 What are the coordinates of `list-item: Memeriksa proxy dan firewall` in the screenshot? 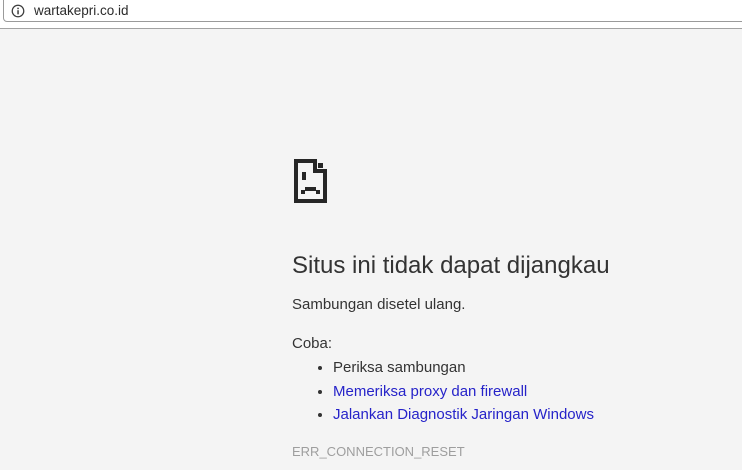 It's located at (463, 392).